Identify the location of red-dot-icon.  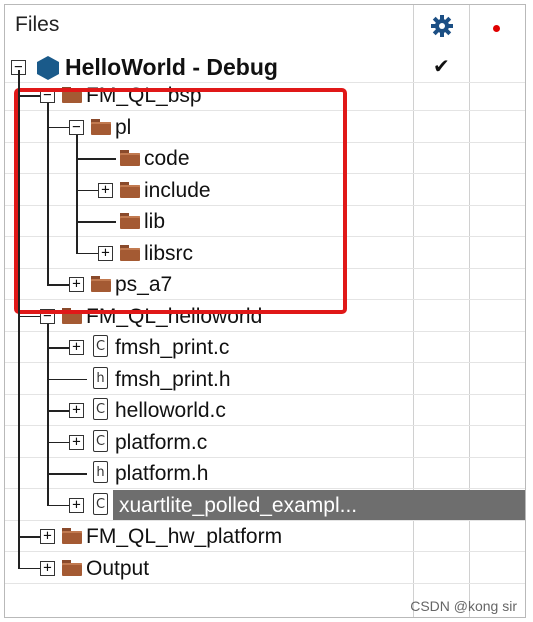
(496, 28).